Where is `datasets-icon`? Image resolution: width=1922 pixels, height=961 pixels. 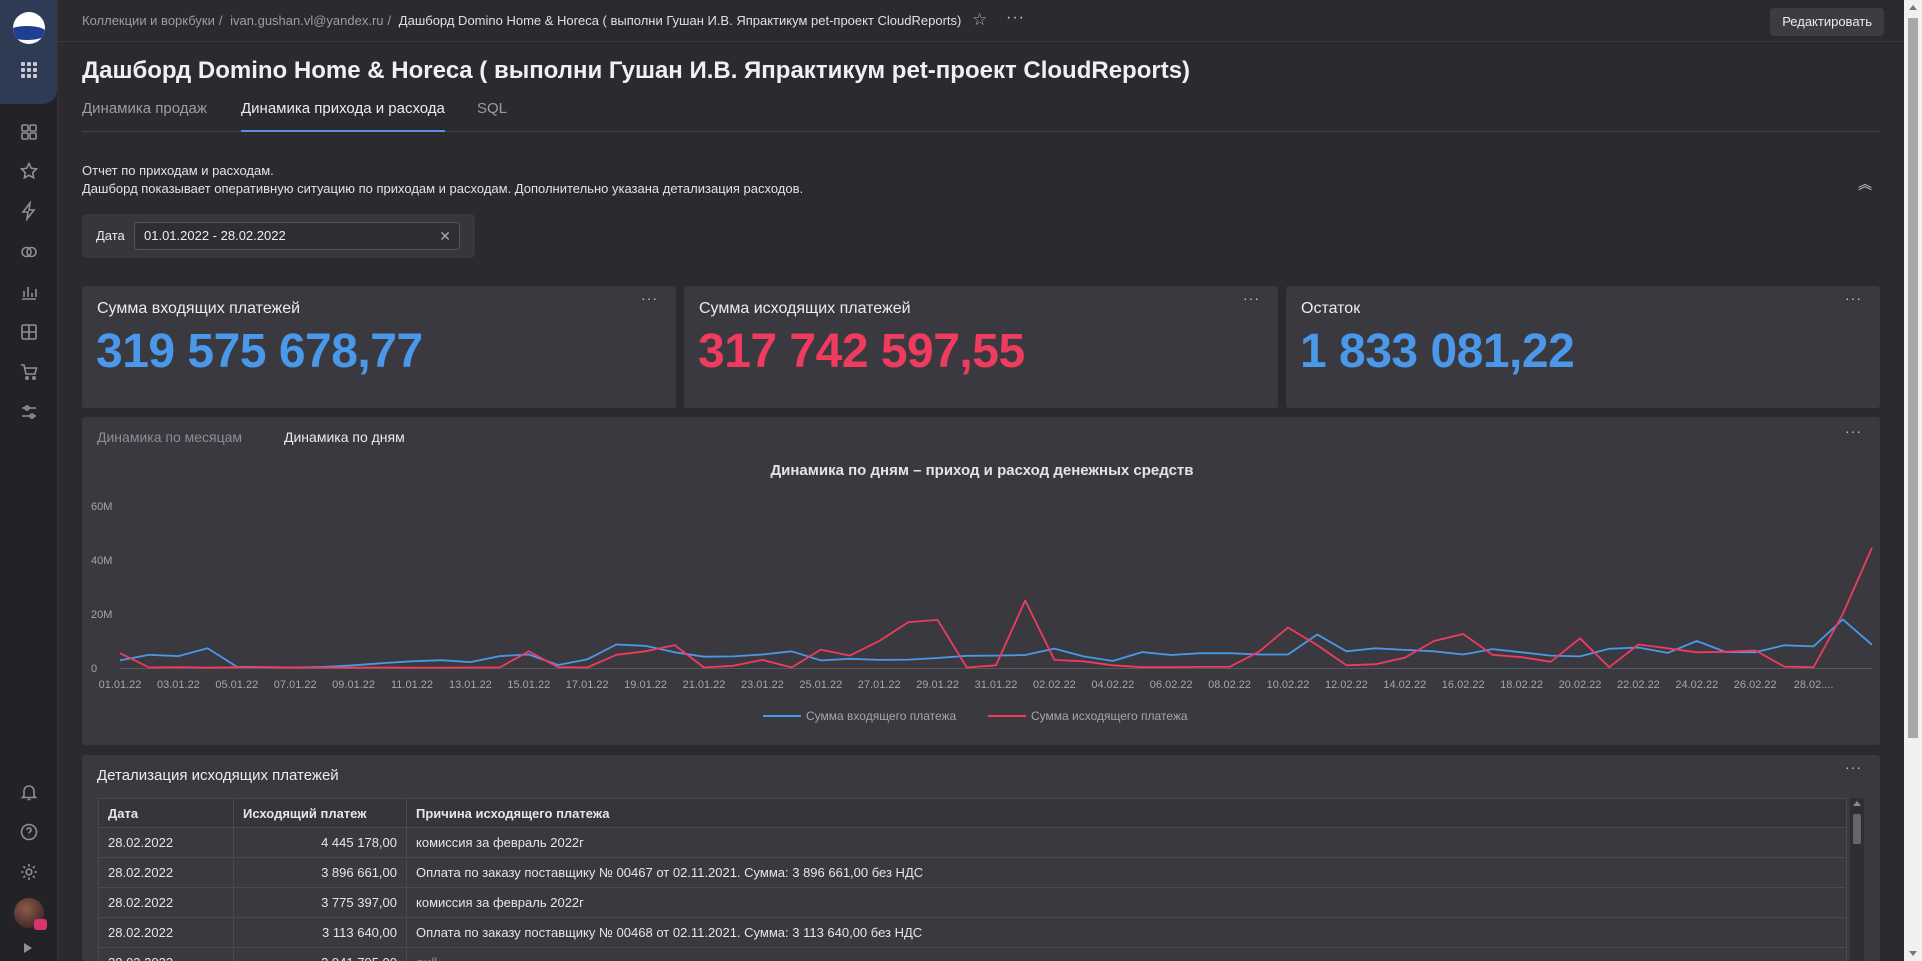 datasets-icon is located at coordinates (29, 252).